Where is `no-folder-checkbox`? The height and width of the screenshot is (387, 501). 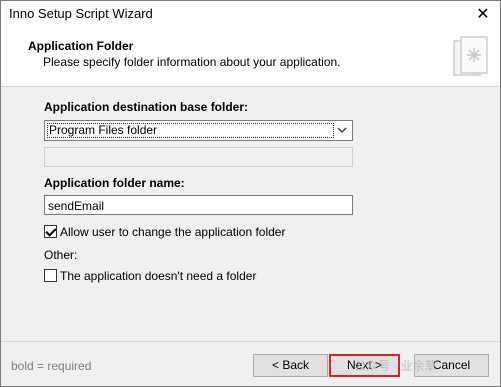
no-folder-checkbox is located at coordinates (50, 275).